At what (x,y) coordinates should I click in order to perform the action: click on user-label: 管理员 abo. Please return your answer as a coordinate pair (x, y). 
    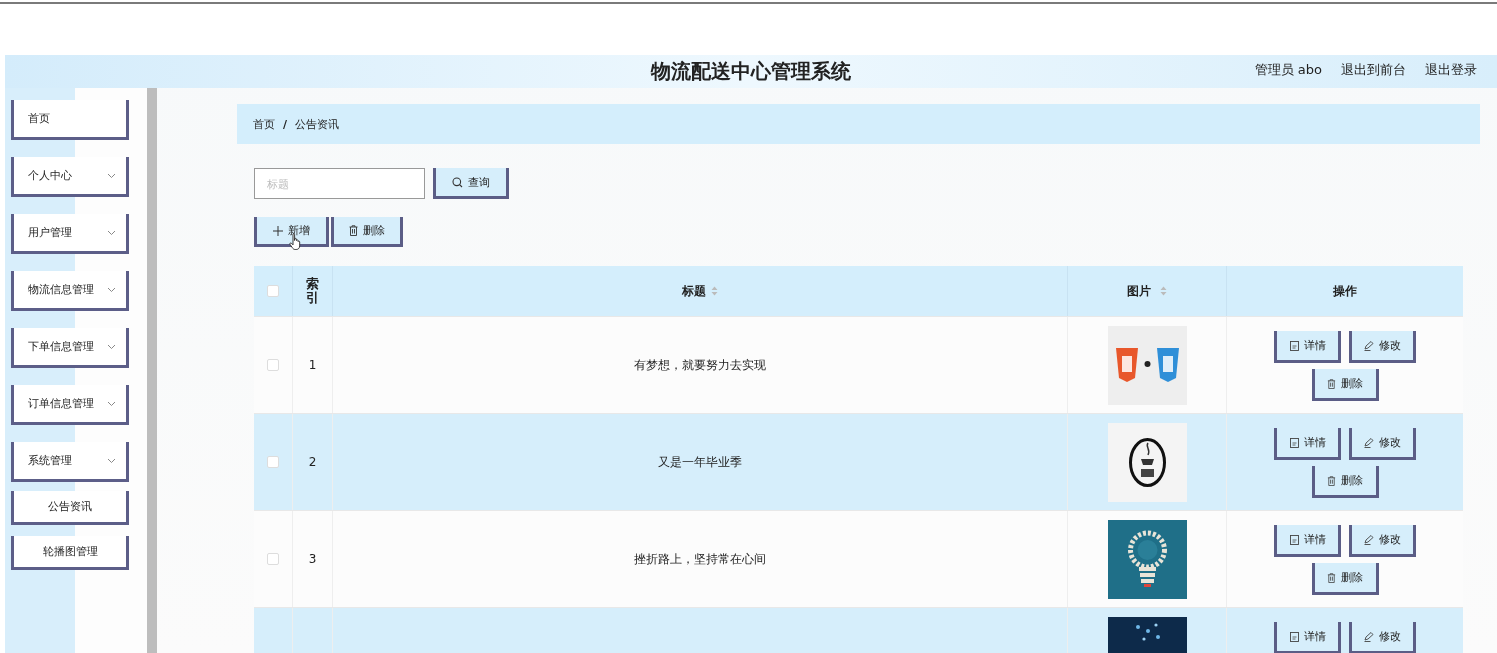
    Looking at the image, I should click on (1288, 69).